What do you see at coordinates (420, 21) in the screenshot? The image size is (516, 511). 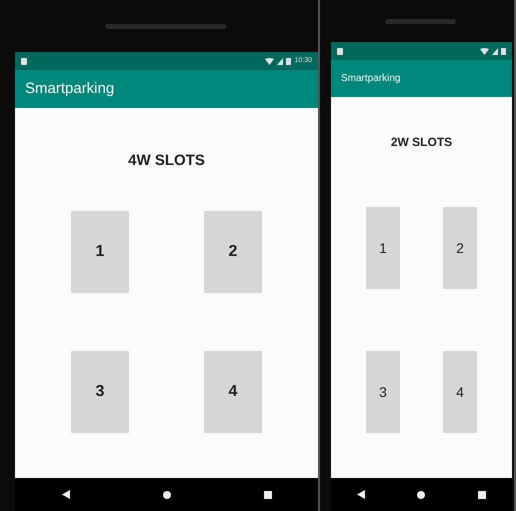 I see `speaker-grille` at bounding box center [420, 21].